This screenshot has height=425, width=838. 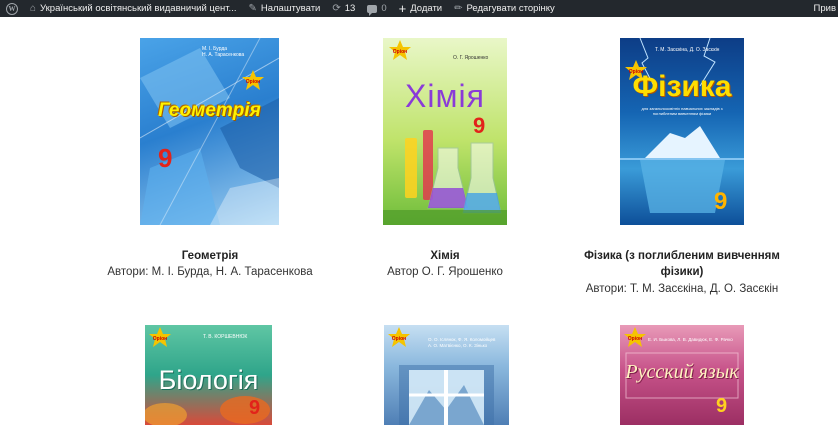 What do you see at coordinates (682, 264) in the screenshot?
I see `book-title-physics: Фізика (з поглибленим вивченням фізики)` at bounding box center [682, 264].